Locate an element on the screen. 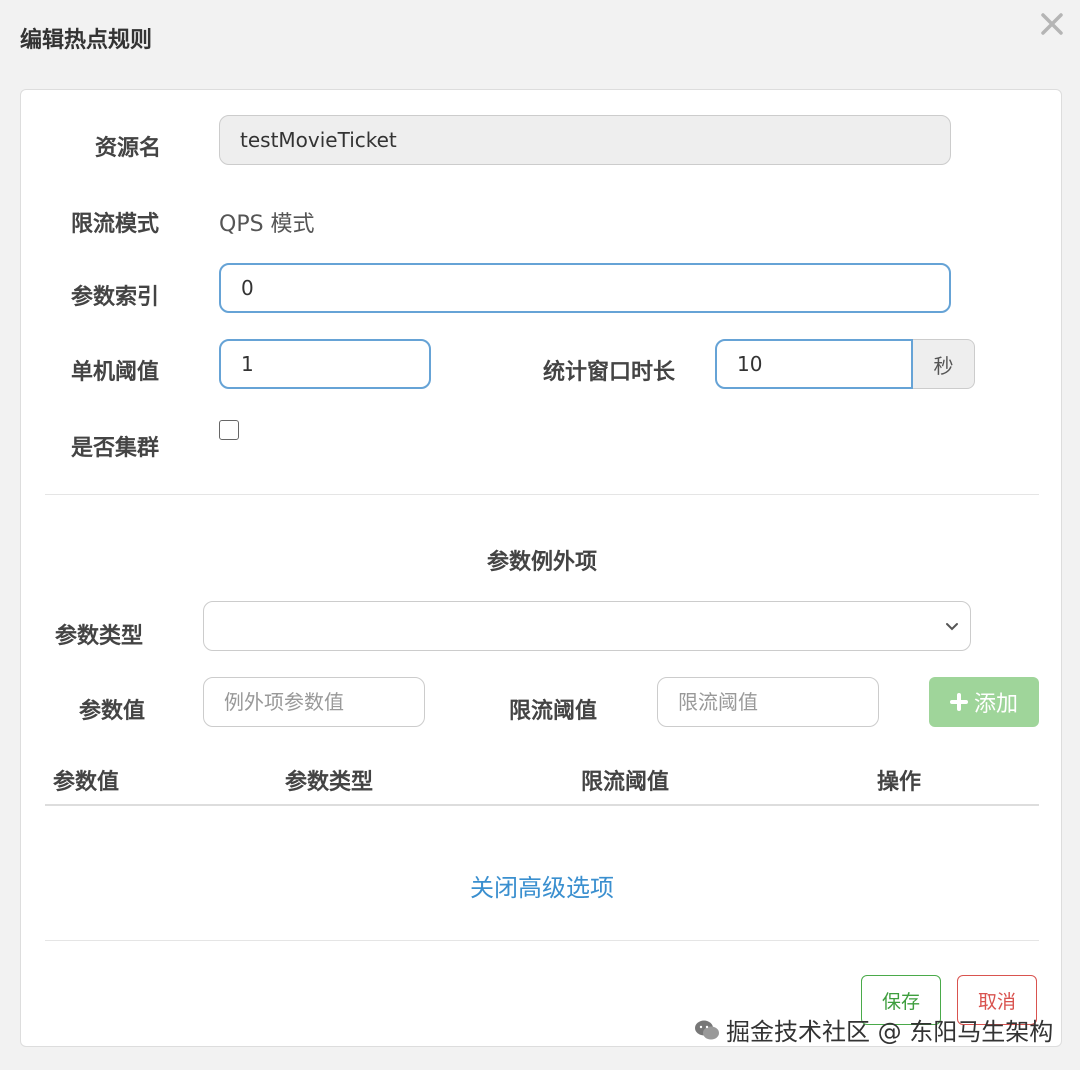 This screenshot has height=1070, width=1080. resource-label: 资源名 is located at coordinates (128, 148).